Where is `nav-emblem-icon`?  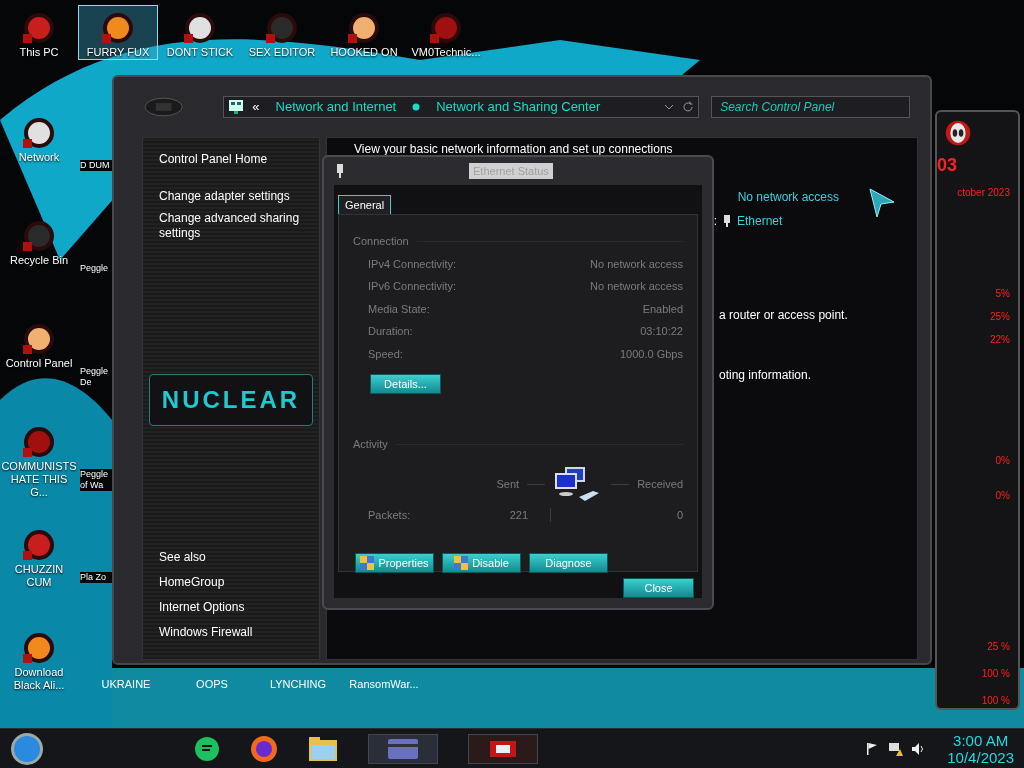
nav-emblem-icon is located at coordinates (164, 107).